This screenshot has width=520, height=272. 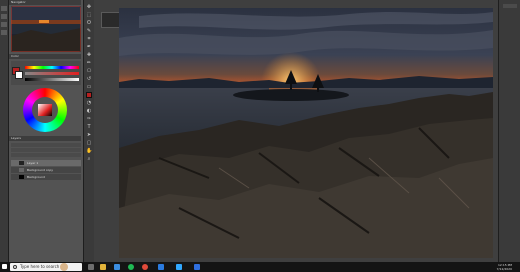 What do you see at coordinates (89, 71) in the screenshot?
I see `clone-stamp-icon: ⎔` at bounding box center [89, 71].